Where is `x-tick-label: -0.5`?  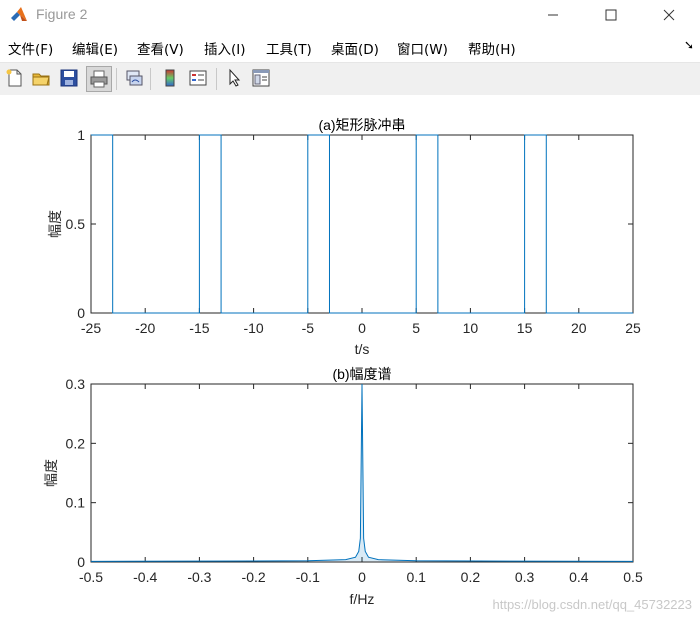 x-tick-label: -0.5 is located at coordinates (91, 577).